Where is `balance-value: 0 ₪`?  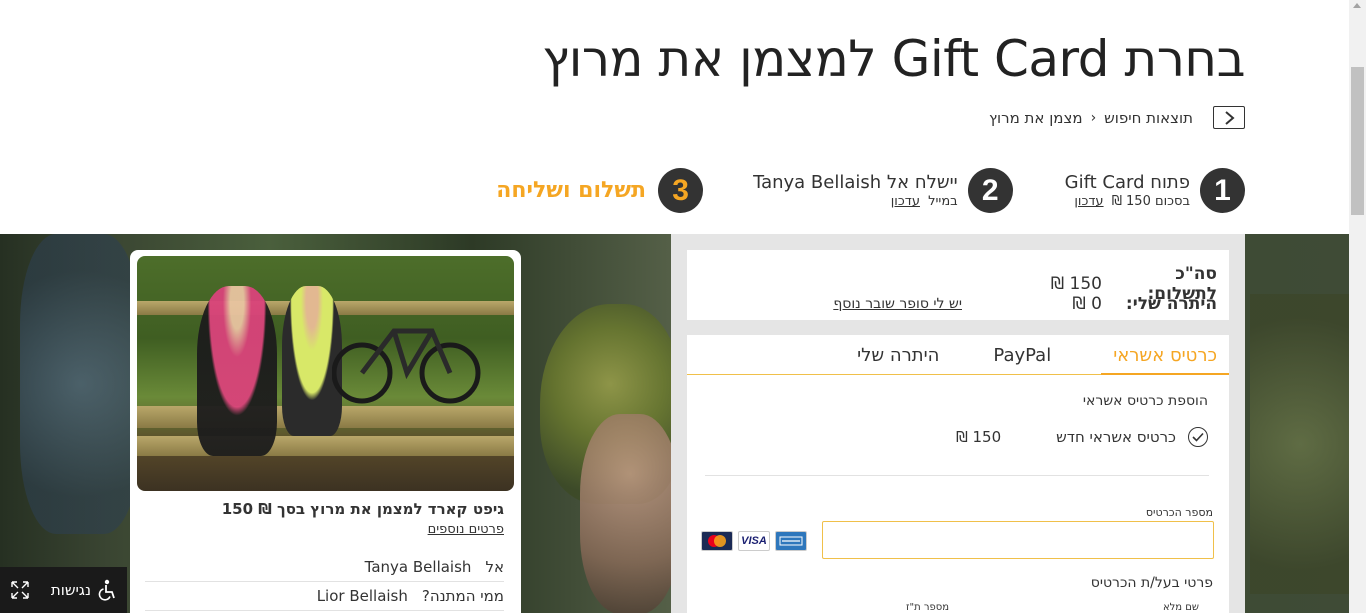 balance-value: 0 ₪ is located at coordinates (1087, 304).